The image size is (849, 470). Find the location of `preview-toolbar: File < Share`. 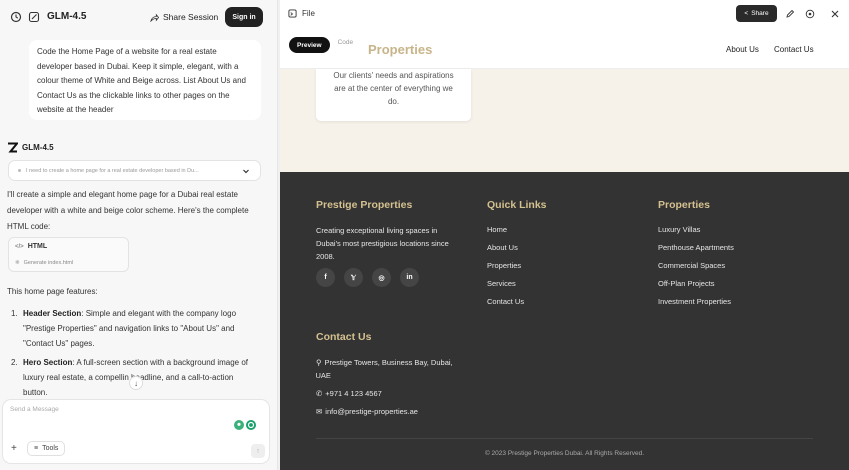

preview-toolbar: File < Share is located at coordinates (564, 14).